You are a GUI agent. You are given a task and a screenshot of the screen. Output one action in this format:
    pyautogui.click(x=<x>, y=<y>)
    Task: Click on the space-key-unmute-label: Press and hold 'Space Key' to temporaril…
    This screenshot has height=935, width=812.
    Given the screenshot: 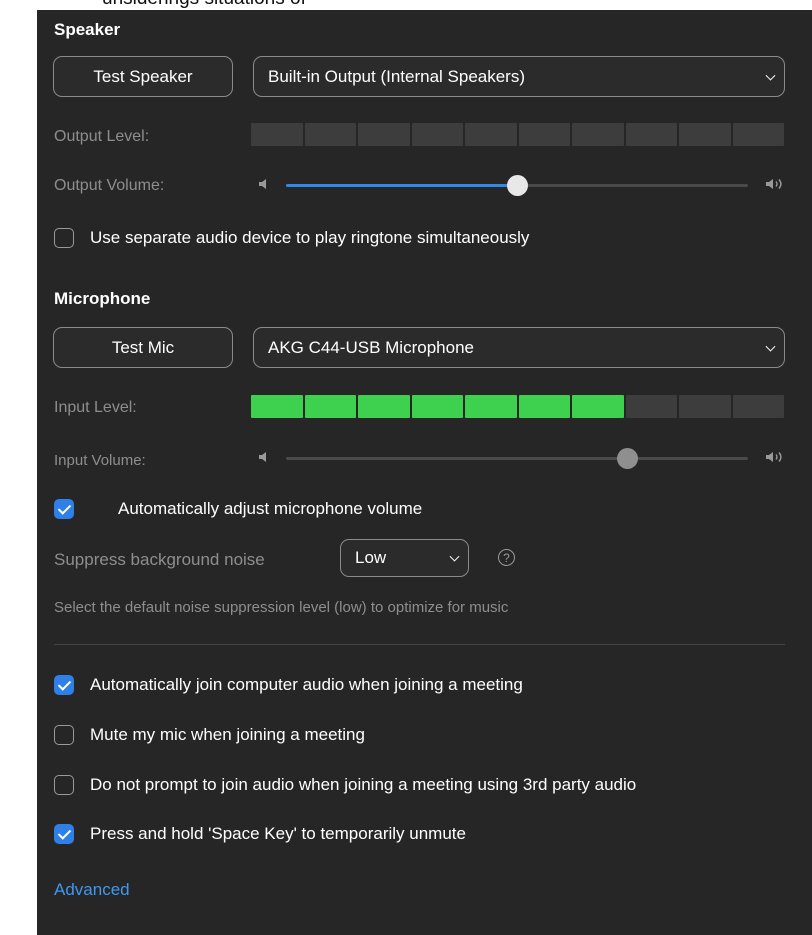 What is the action you would take?
    pyautogui.click(x=278, y=833)
    